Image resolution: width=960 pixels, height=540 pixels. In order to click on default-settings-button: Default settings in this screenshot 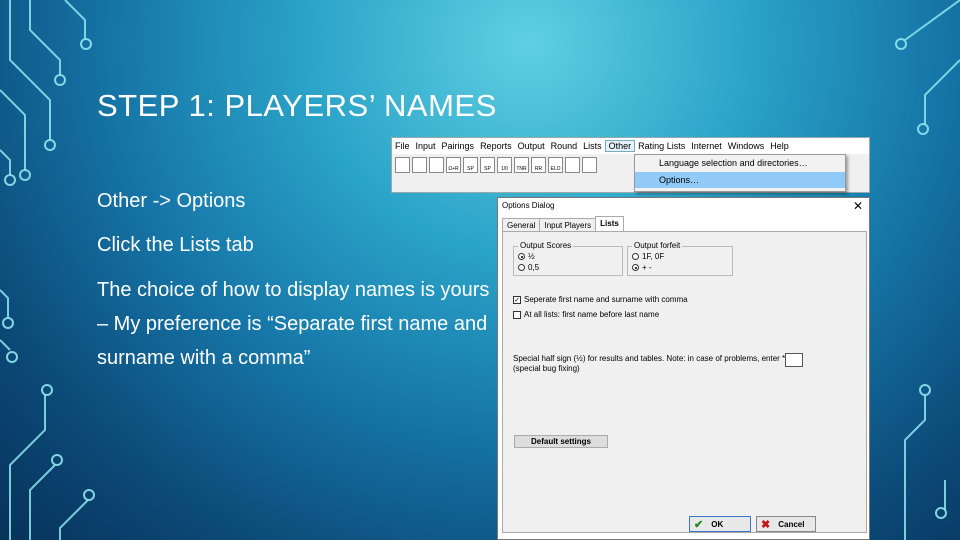, I will do `click(561, 441)`.